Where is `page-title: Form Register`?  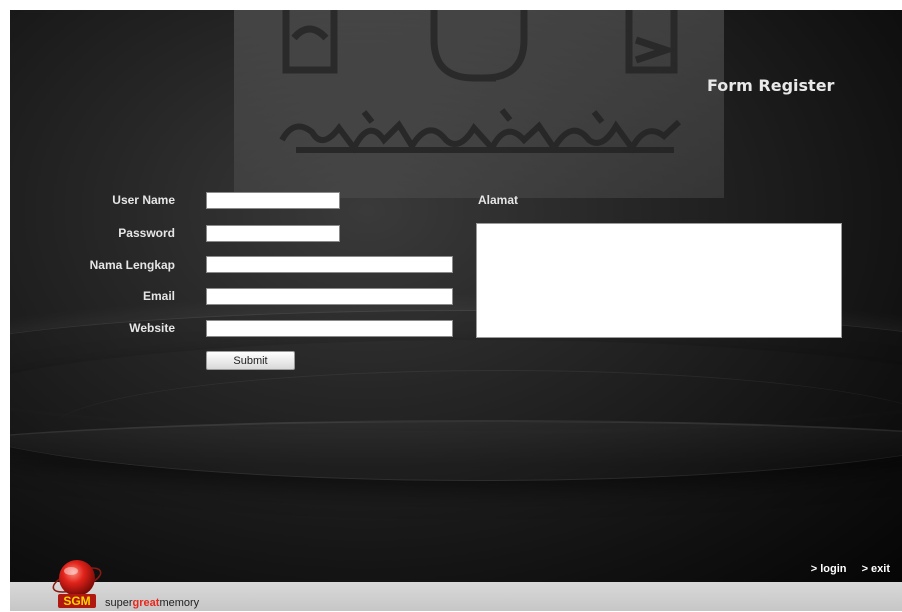 page-title: Form Register is located at coordinates (771, 85).